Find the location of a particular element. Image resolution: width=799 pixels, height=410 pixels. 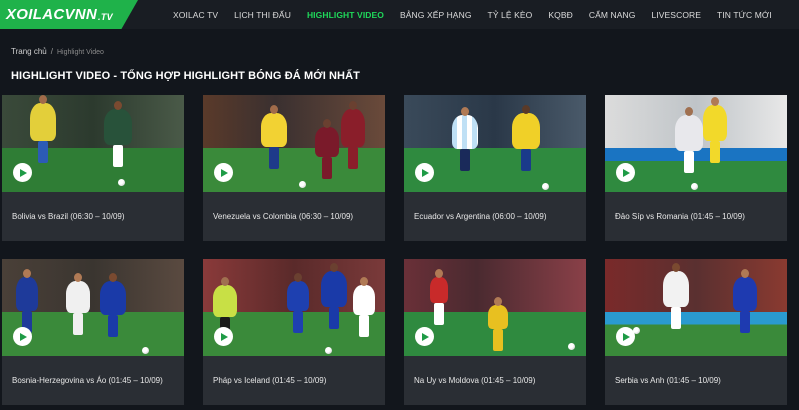

video-card: Pháp vs Iceland (01:45 – 10/09) is located at coordinates (294, 332).